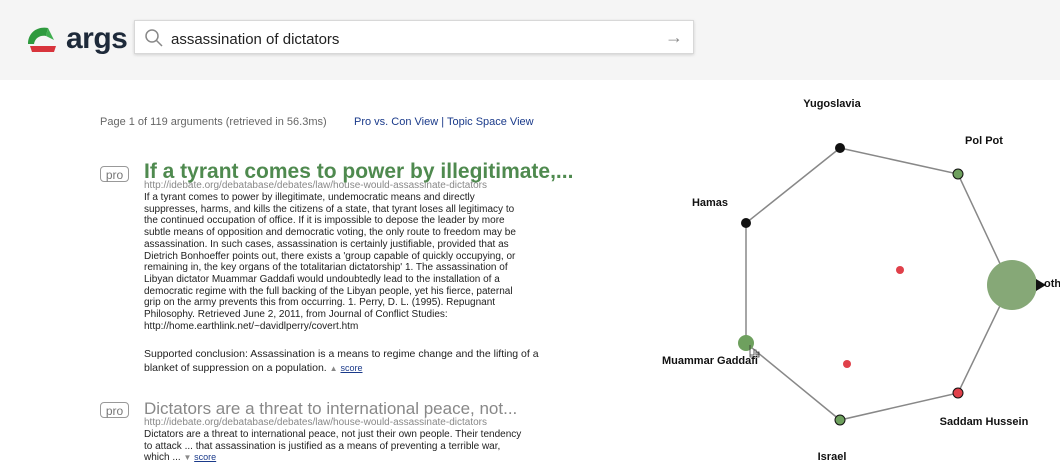 The image size is (1060, 464). What do you see at coordinates (832, 104) in the screenshot?
I see `topic-label-yugoslavia: Yugoslavia` at bounding box center [832, 104].